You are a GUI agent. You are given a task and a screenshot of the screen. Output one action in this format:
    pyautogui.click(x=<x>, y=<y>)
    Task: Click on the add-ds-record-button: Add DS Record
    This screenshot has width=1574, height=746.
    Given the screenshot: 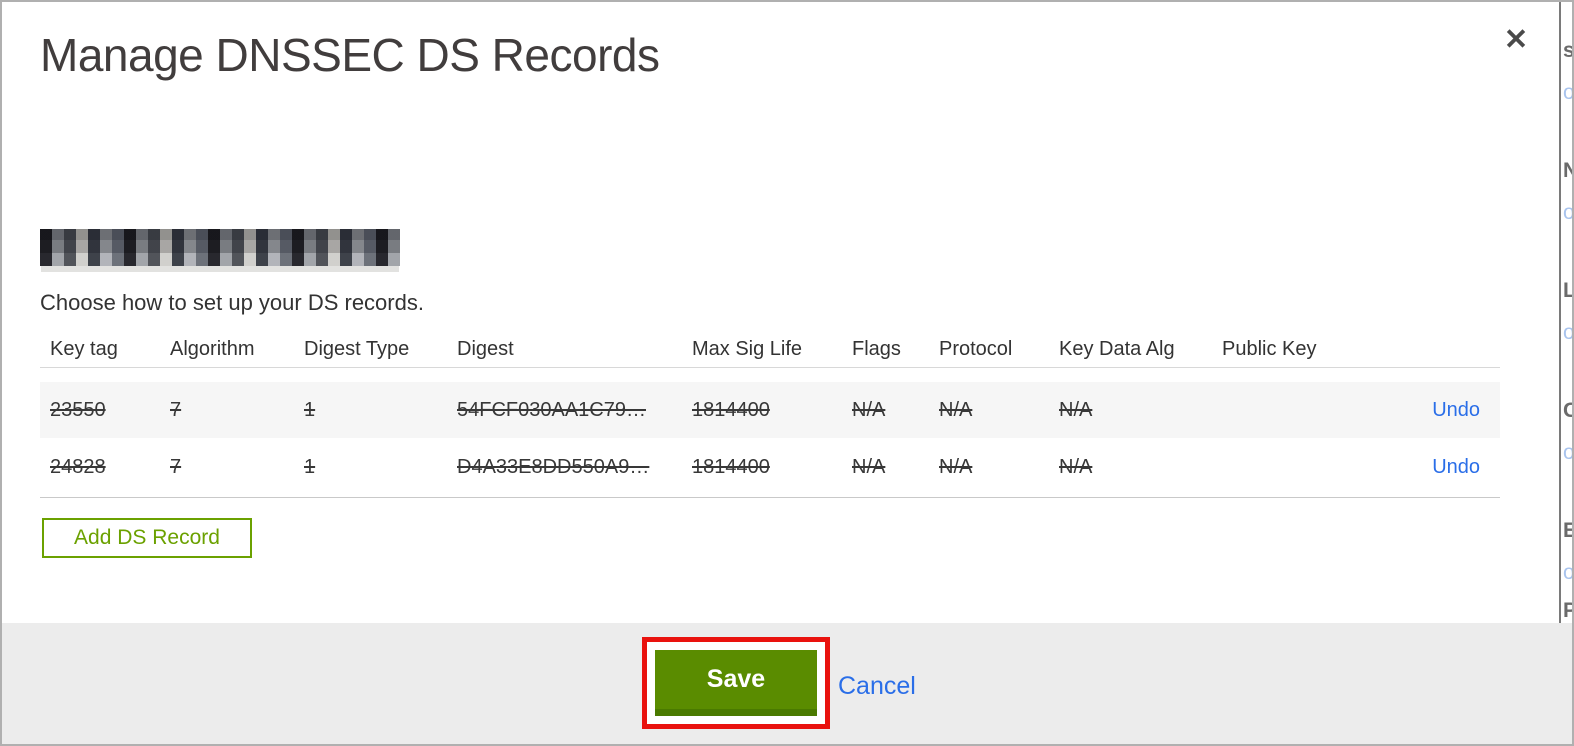 What is the action you would take?
    pyautogui.click(x=147, y=538)
    